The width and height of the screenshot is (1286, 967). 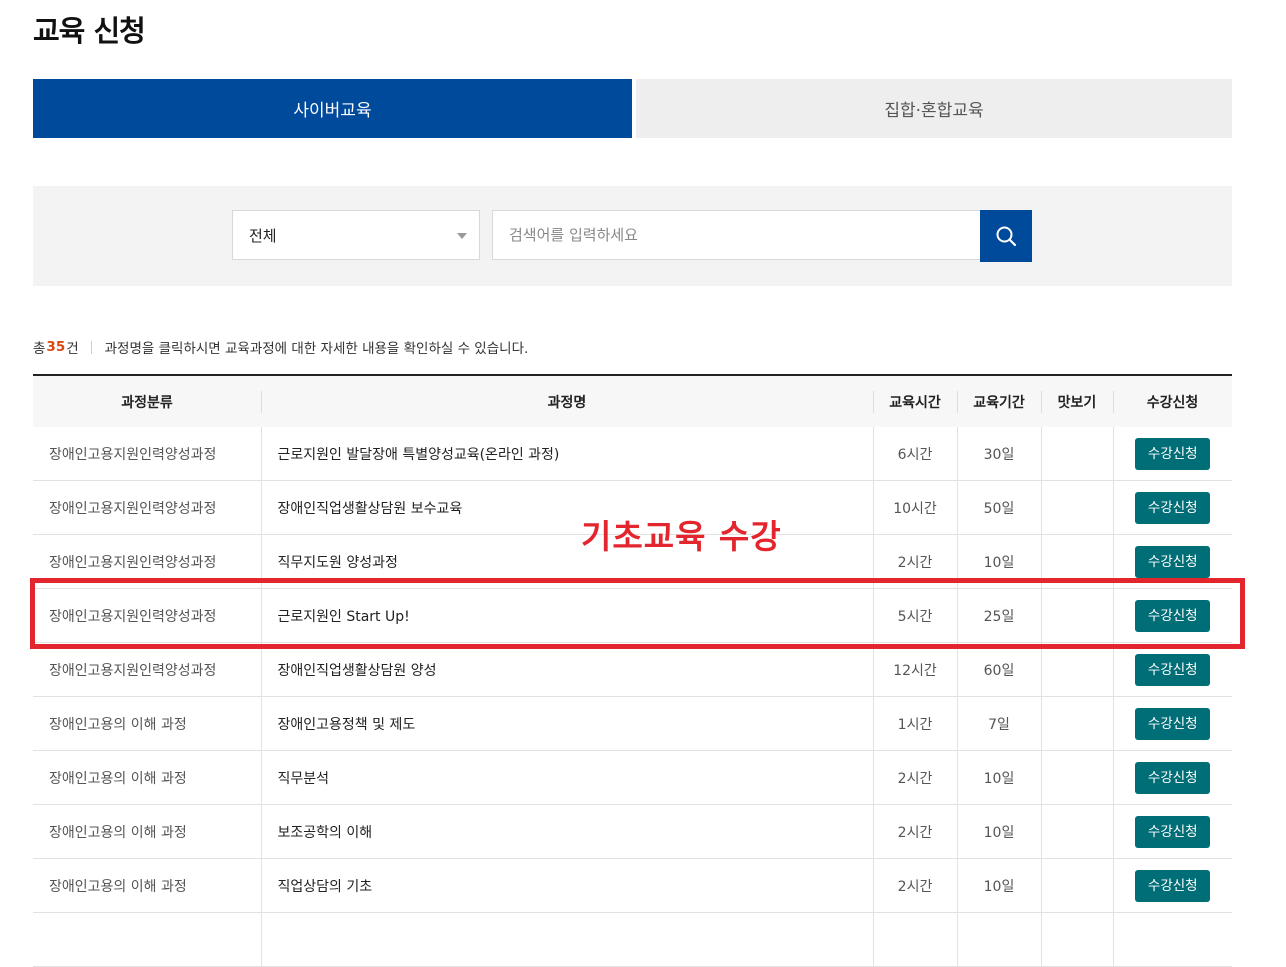 I want to click on row-period: 30일, so click(x=998, y=454).